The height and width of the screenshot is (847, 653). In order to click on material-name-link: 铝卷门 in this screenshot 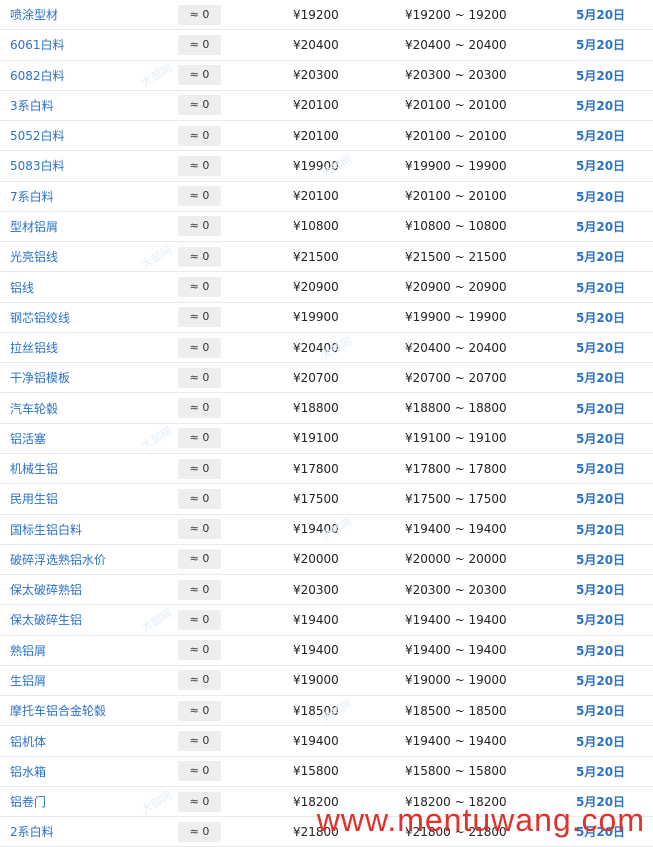, I will do `click(28, 801)`.